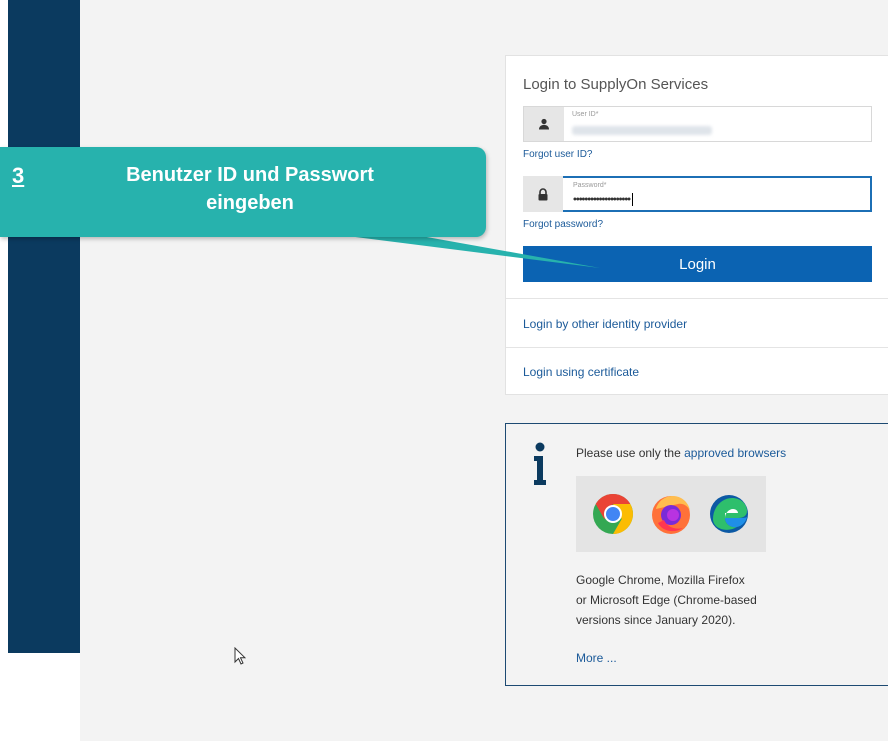 Image resolution: width=888 pixels, height=741 pixels. I want to click on left-sidebar-bar, so click(44, 326).